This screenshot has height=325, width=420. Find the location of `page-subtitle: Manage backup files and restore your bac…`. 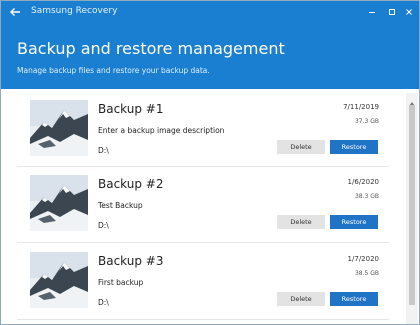

page-subtitle: Manage backup files and restore your bac… is located at coordinates (113, 70).